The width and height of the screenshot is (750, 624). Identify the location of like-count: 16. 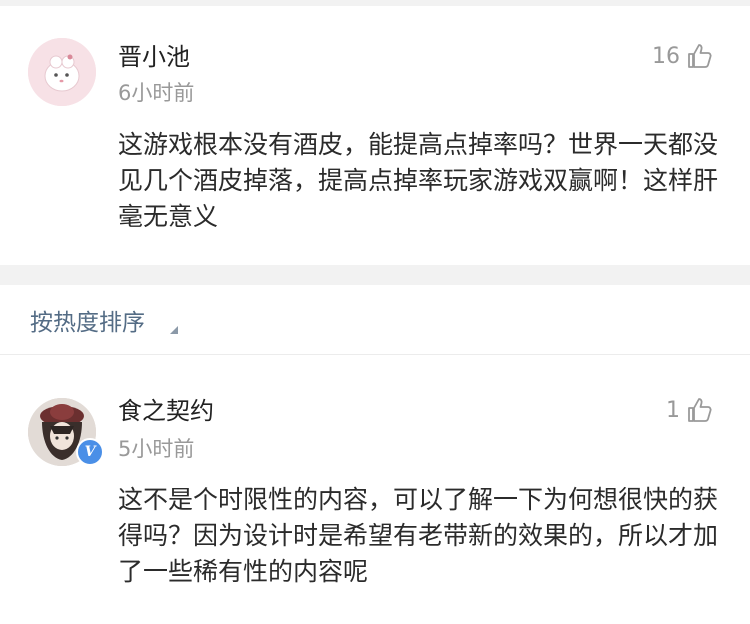
(666, 56).